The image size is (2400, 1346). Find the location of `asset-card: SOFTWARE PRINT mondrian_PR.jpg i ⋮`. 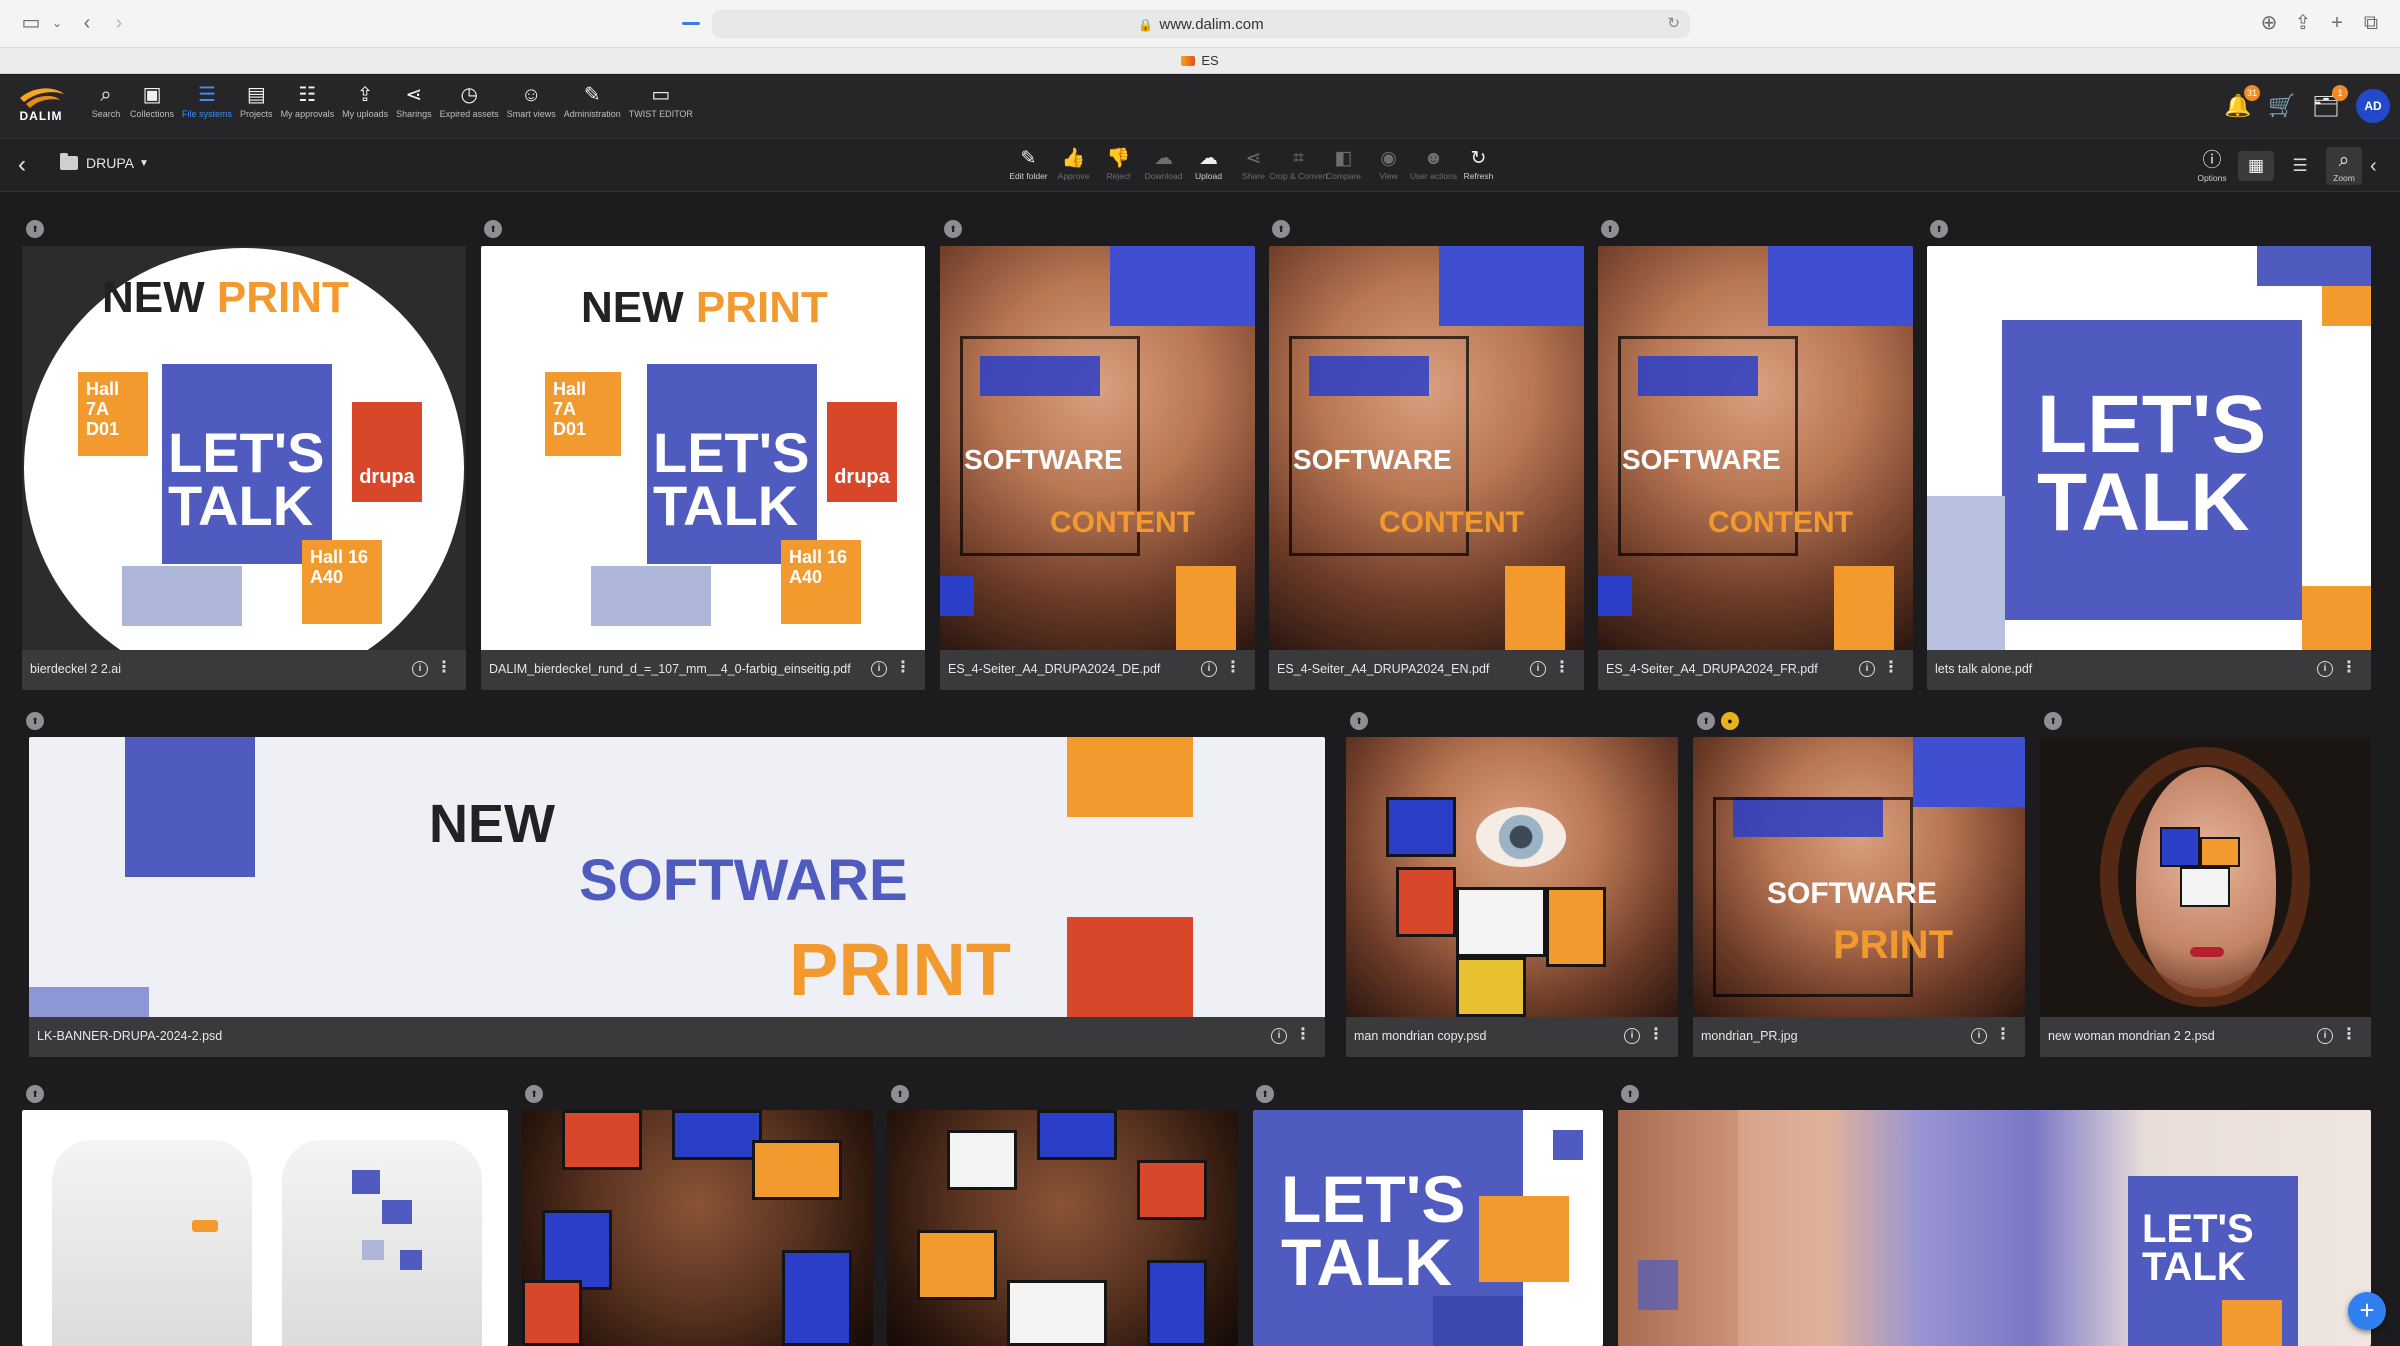

asset-card: SOFTWARE PRINT mondrian_PR.jpg i ⋮ is located at coordinates (1859, 897).